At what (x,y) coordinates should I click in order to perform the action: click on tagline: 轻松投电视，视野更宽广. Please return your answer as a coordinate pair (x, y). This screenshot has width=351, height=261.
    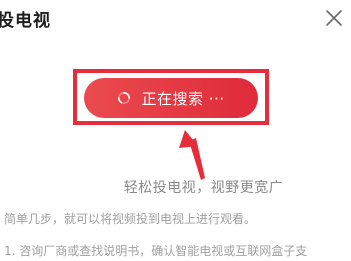
    Looking at the image, I should click on (203, 188).